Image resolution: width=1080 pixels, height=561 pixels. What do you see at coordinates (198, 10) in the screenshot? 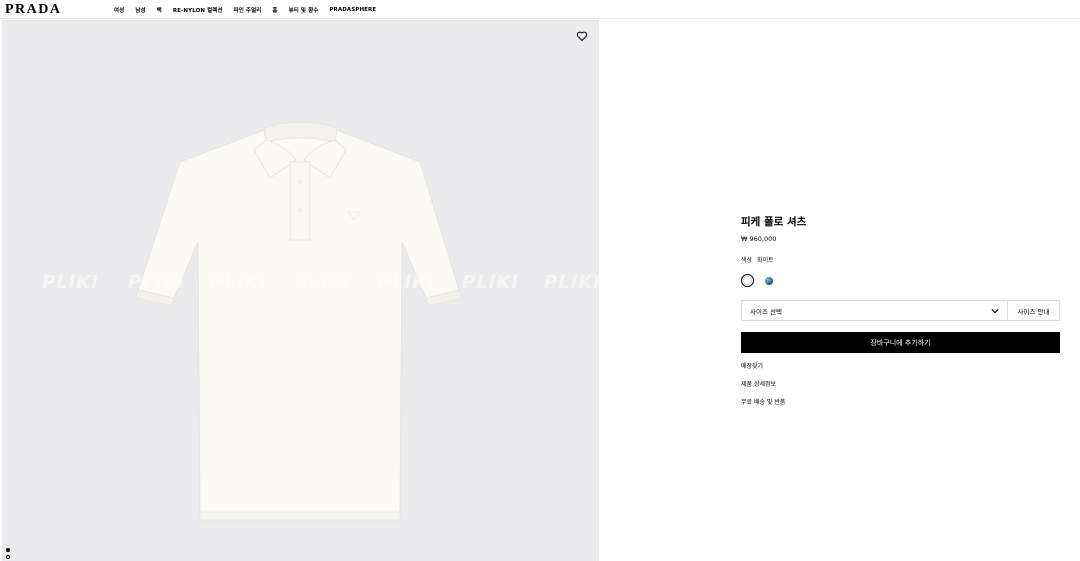
I see `nav-item-re-nylon: RE-NYLON 컬렉션` at bounding box center [198, 10].